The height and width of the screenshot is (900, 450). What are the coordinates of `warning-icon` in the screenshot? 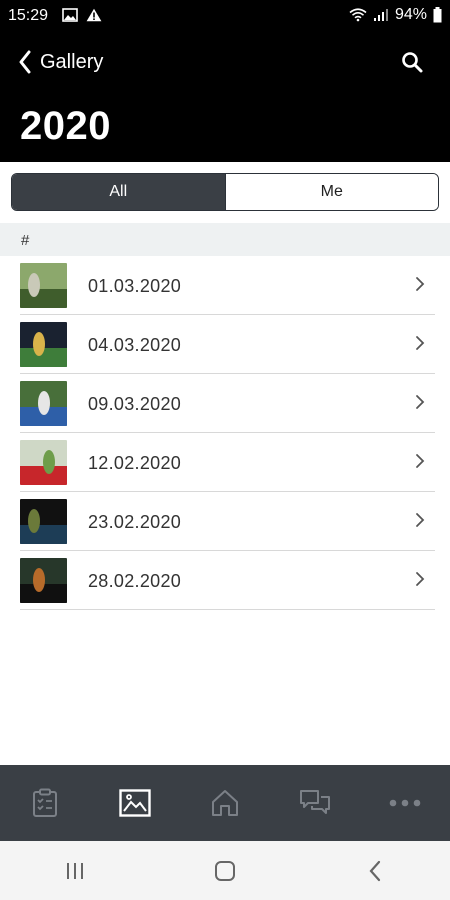 It's located at (94, 15).